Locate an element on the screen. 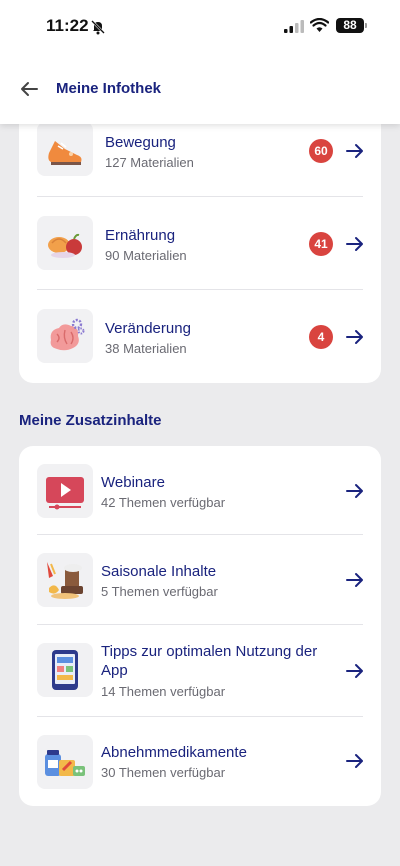 The height and width of the screenshot is (866, 400). library-item-veraenderung: Veränderung 38 Materialien 4 is located at coordinates (200, 336).